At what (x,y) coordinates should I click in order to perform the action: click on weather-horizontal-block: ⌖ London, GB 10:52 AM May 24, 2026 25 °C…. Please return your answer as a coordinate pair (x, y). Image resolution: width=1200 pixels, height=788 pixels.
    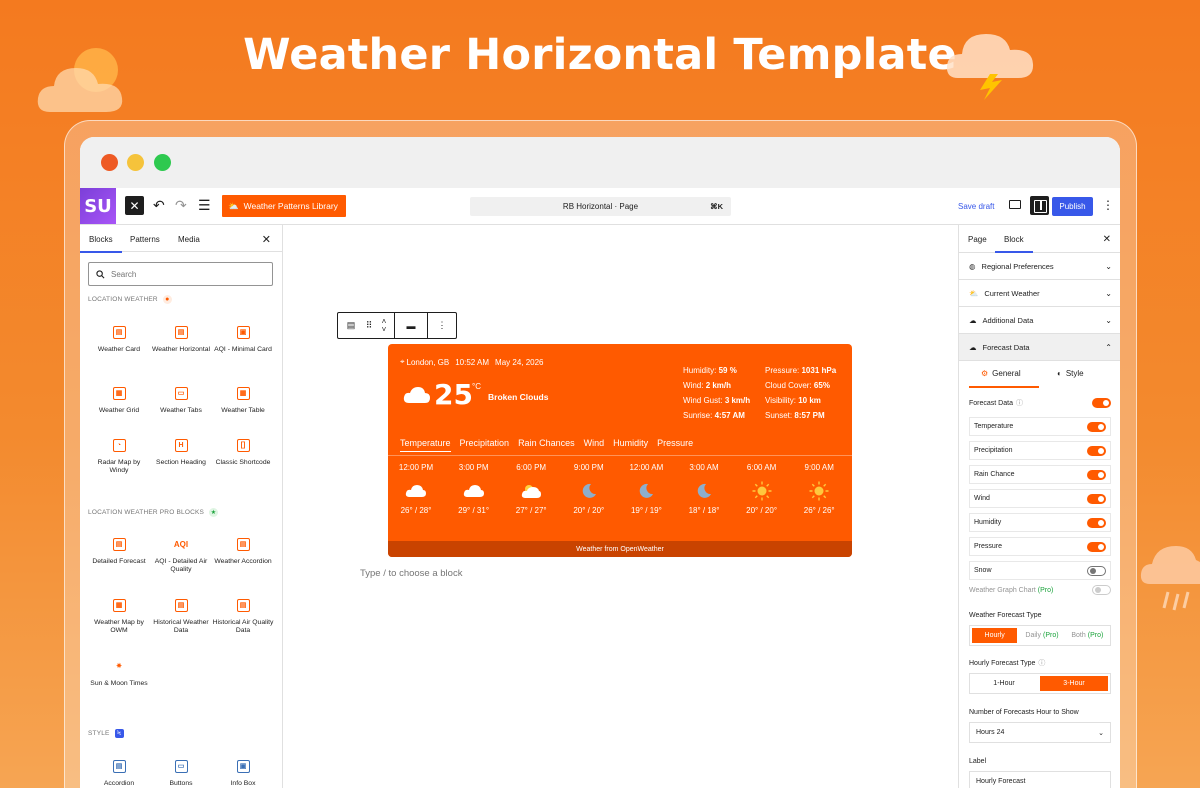
    Looking at the image, I should click on (620, 450).